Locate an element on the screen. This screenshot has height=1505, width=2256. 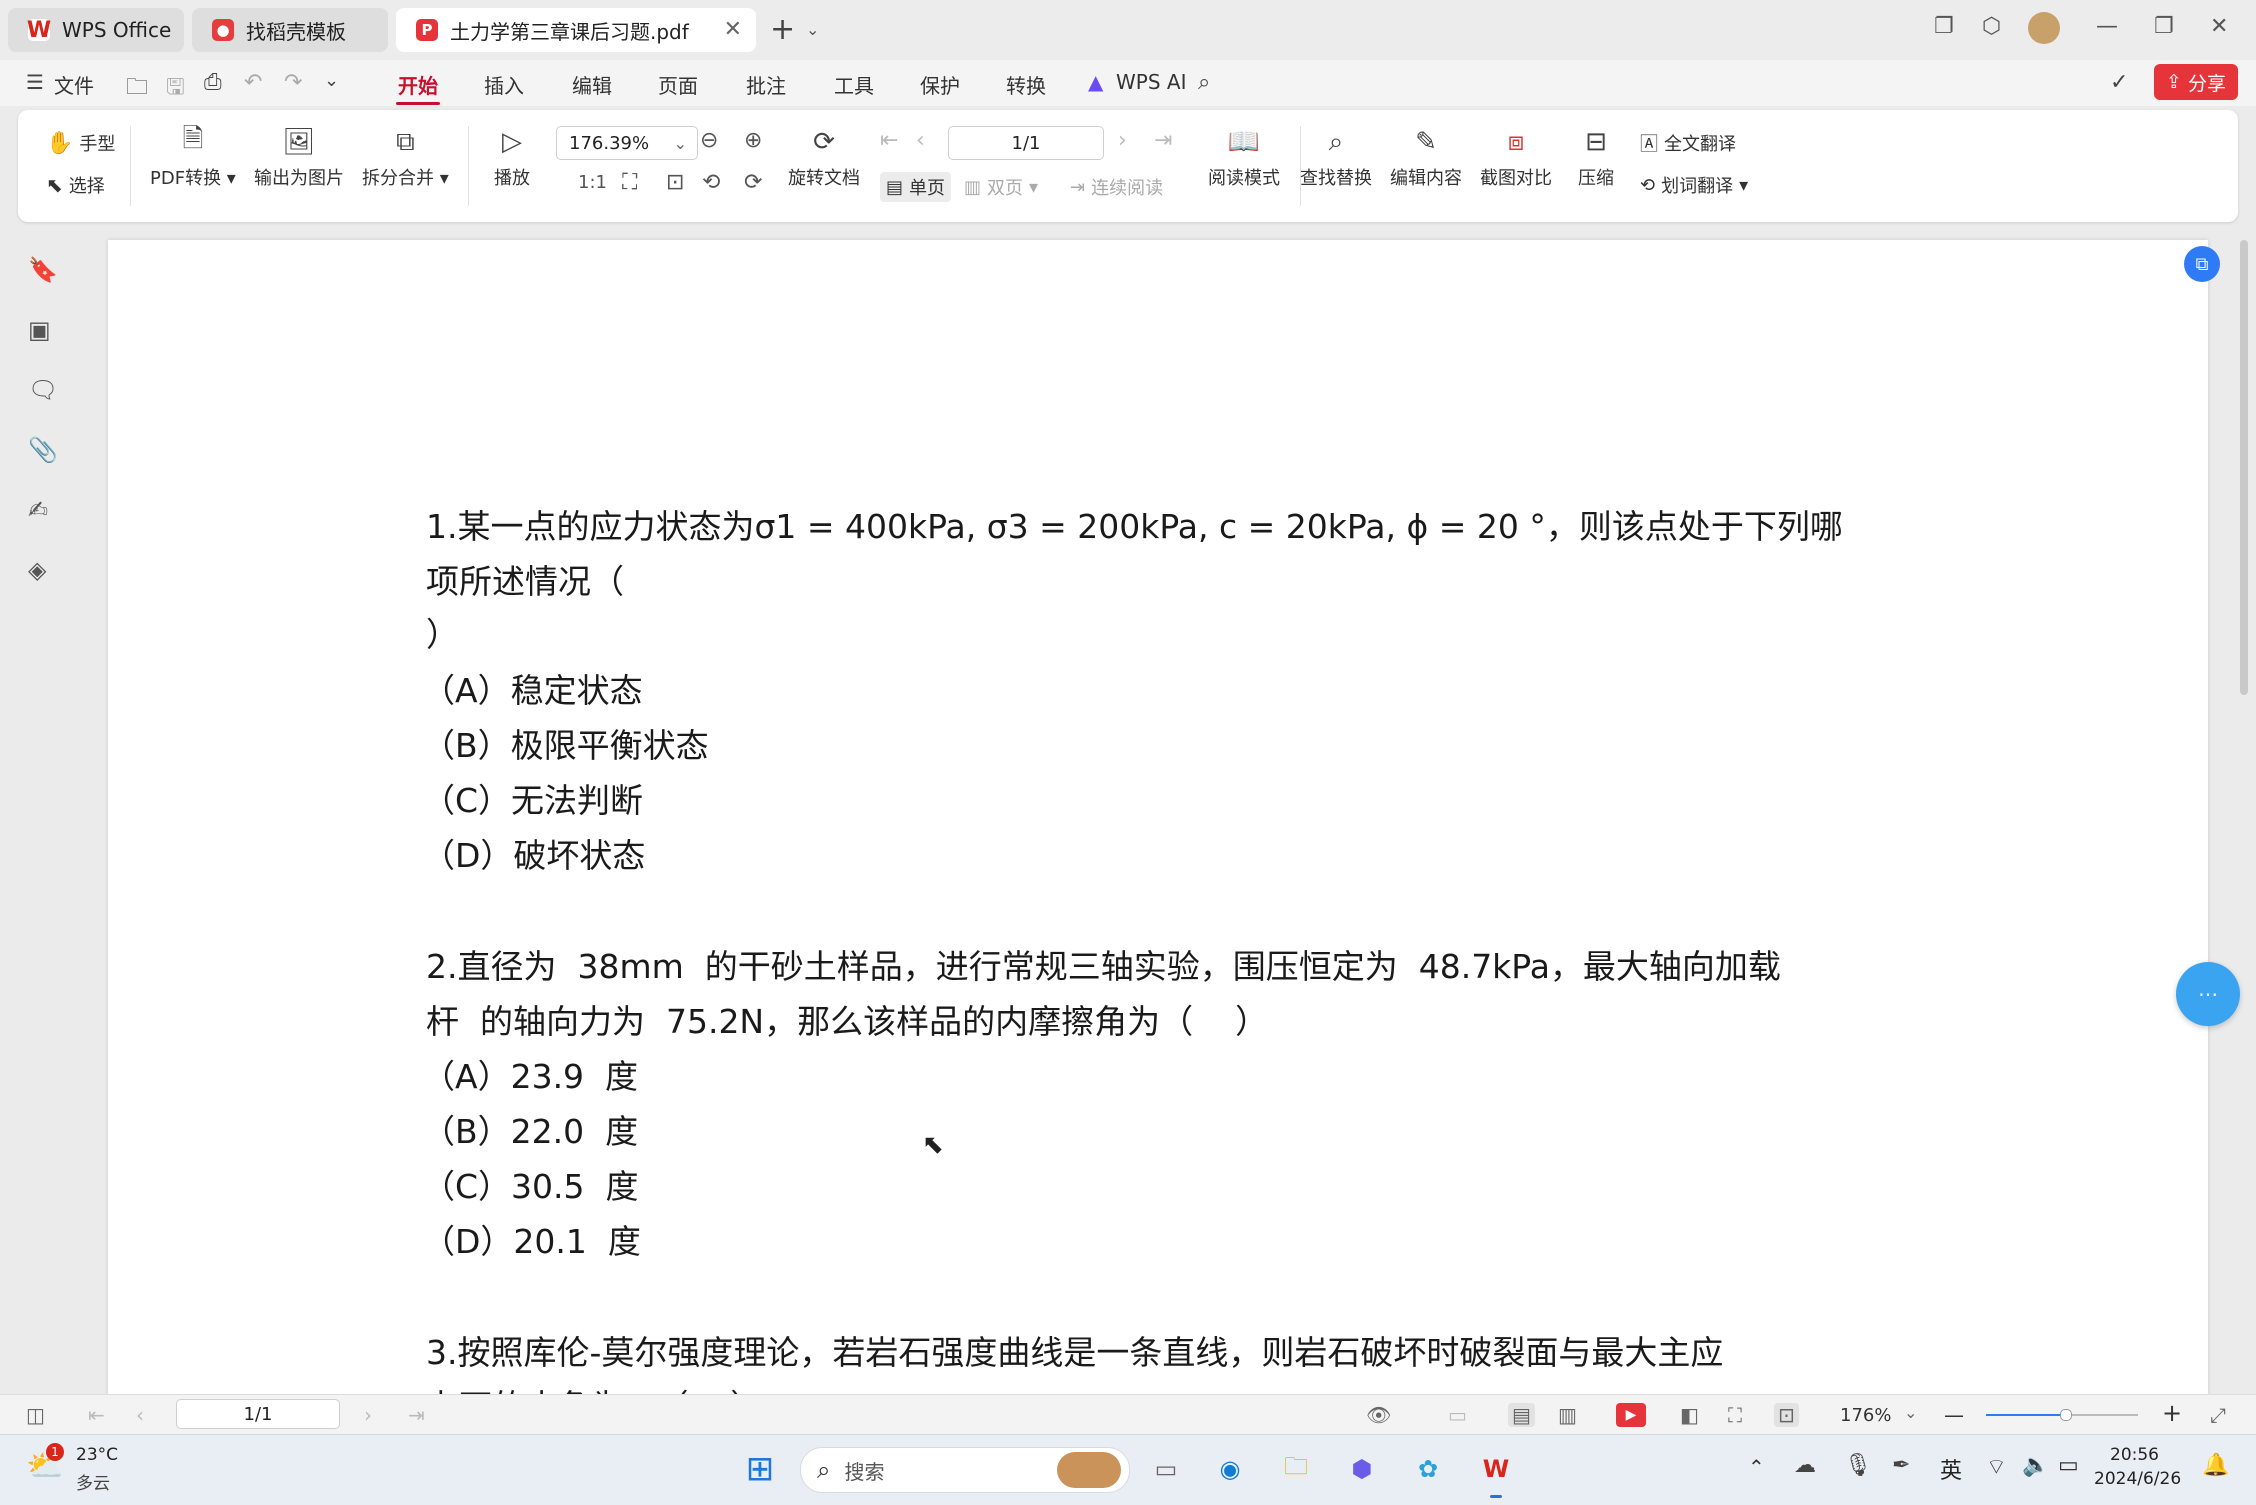
close-tab-icon: ✕ is located at coordinates (733, 29).